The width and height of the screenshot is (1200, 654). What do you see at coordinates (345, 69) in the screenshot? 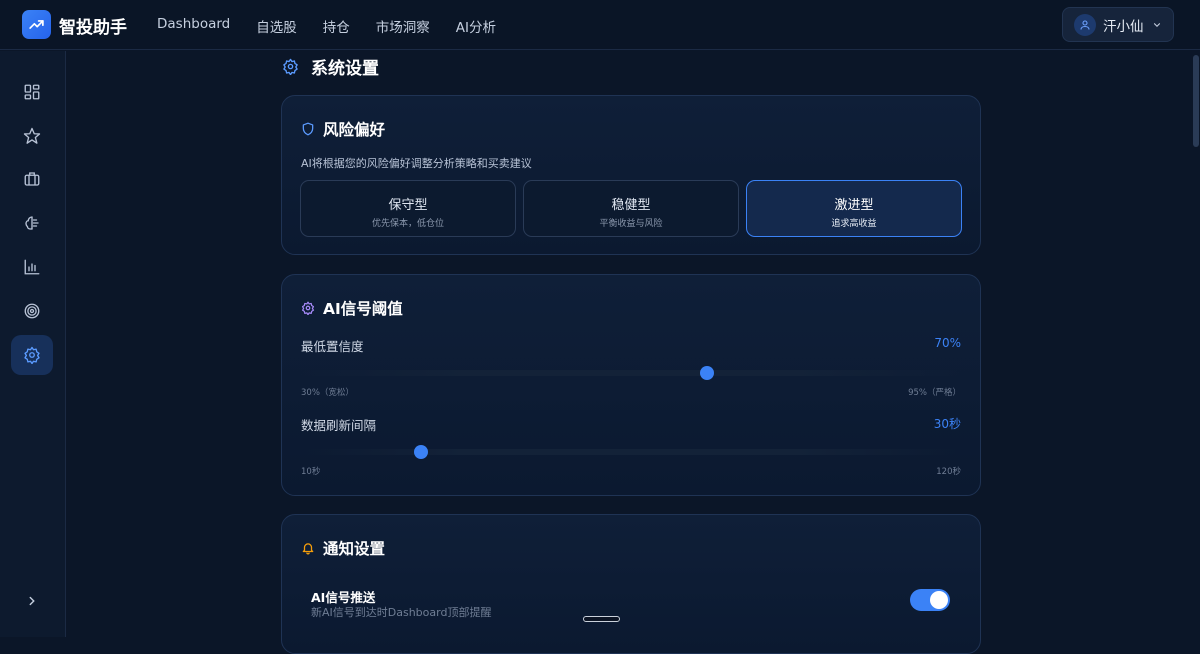
I see `page-title: 系统设置` at bounding box center [345, 69].